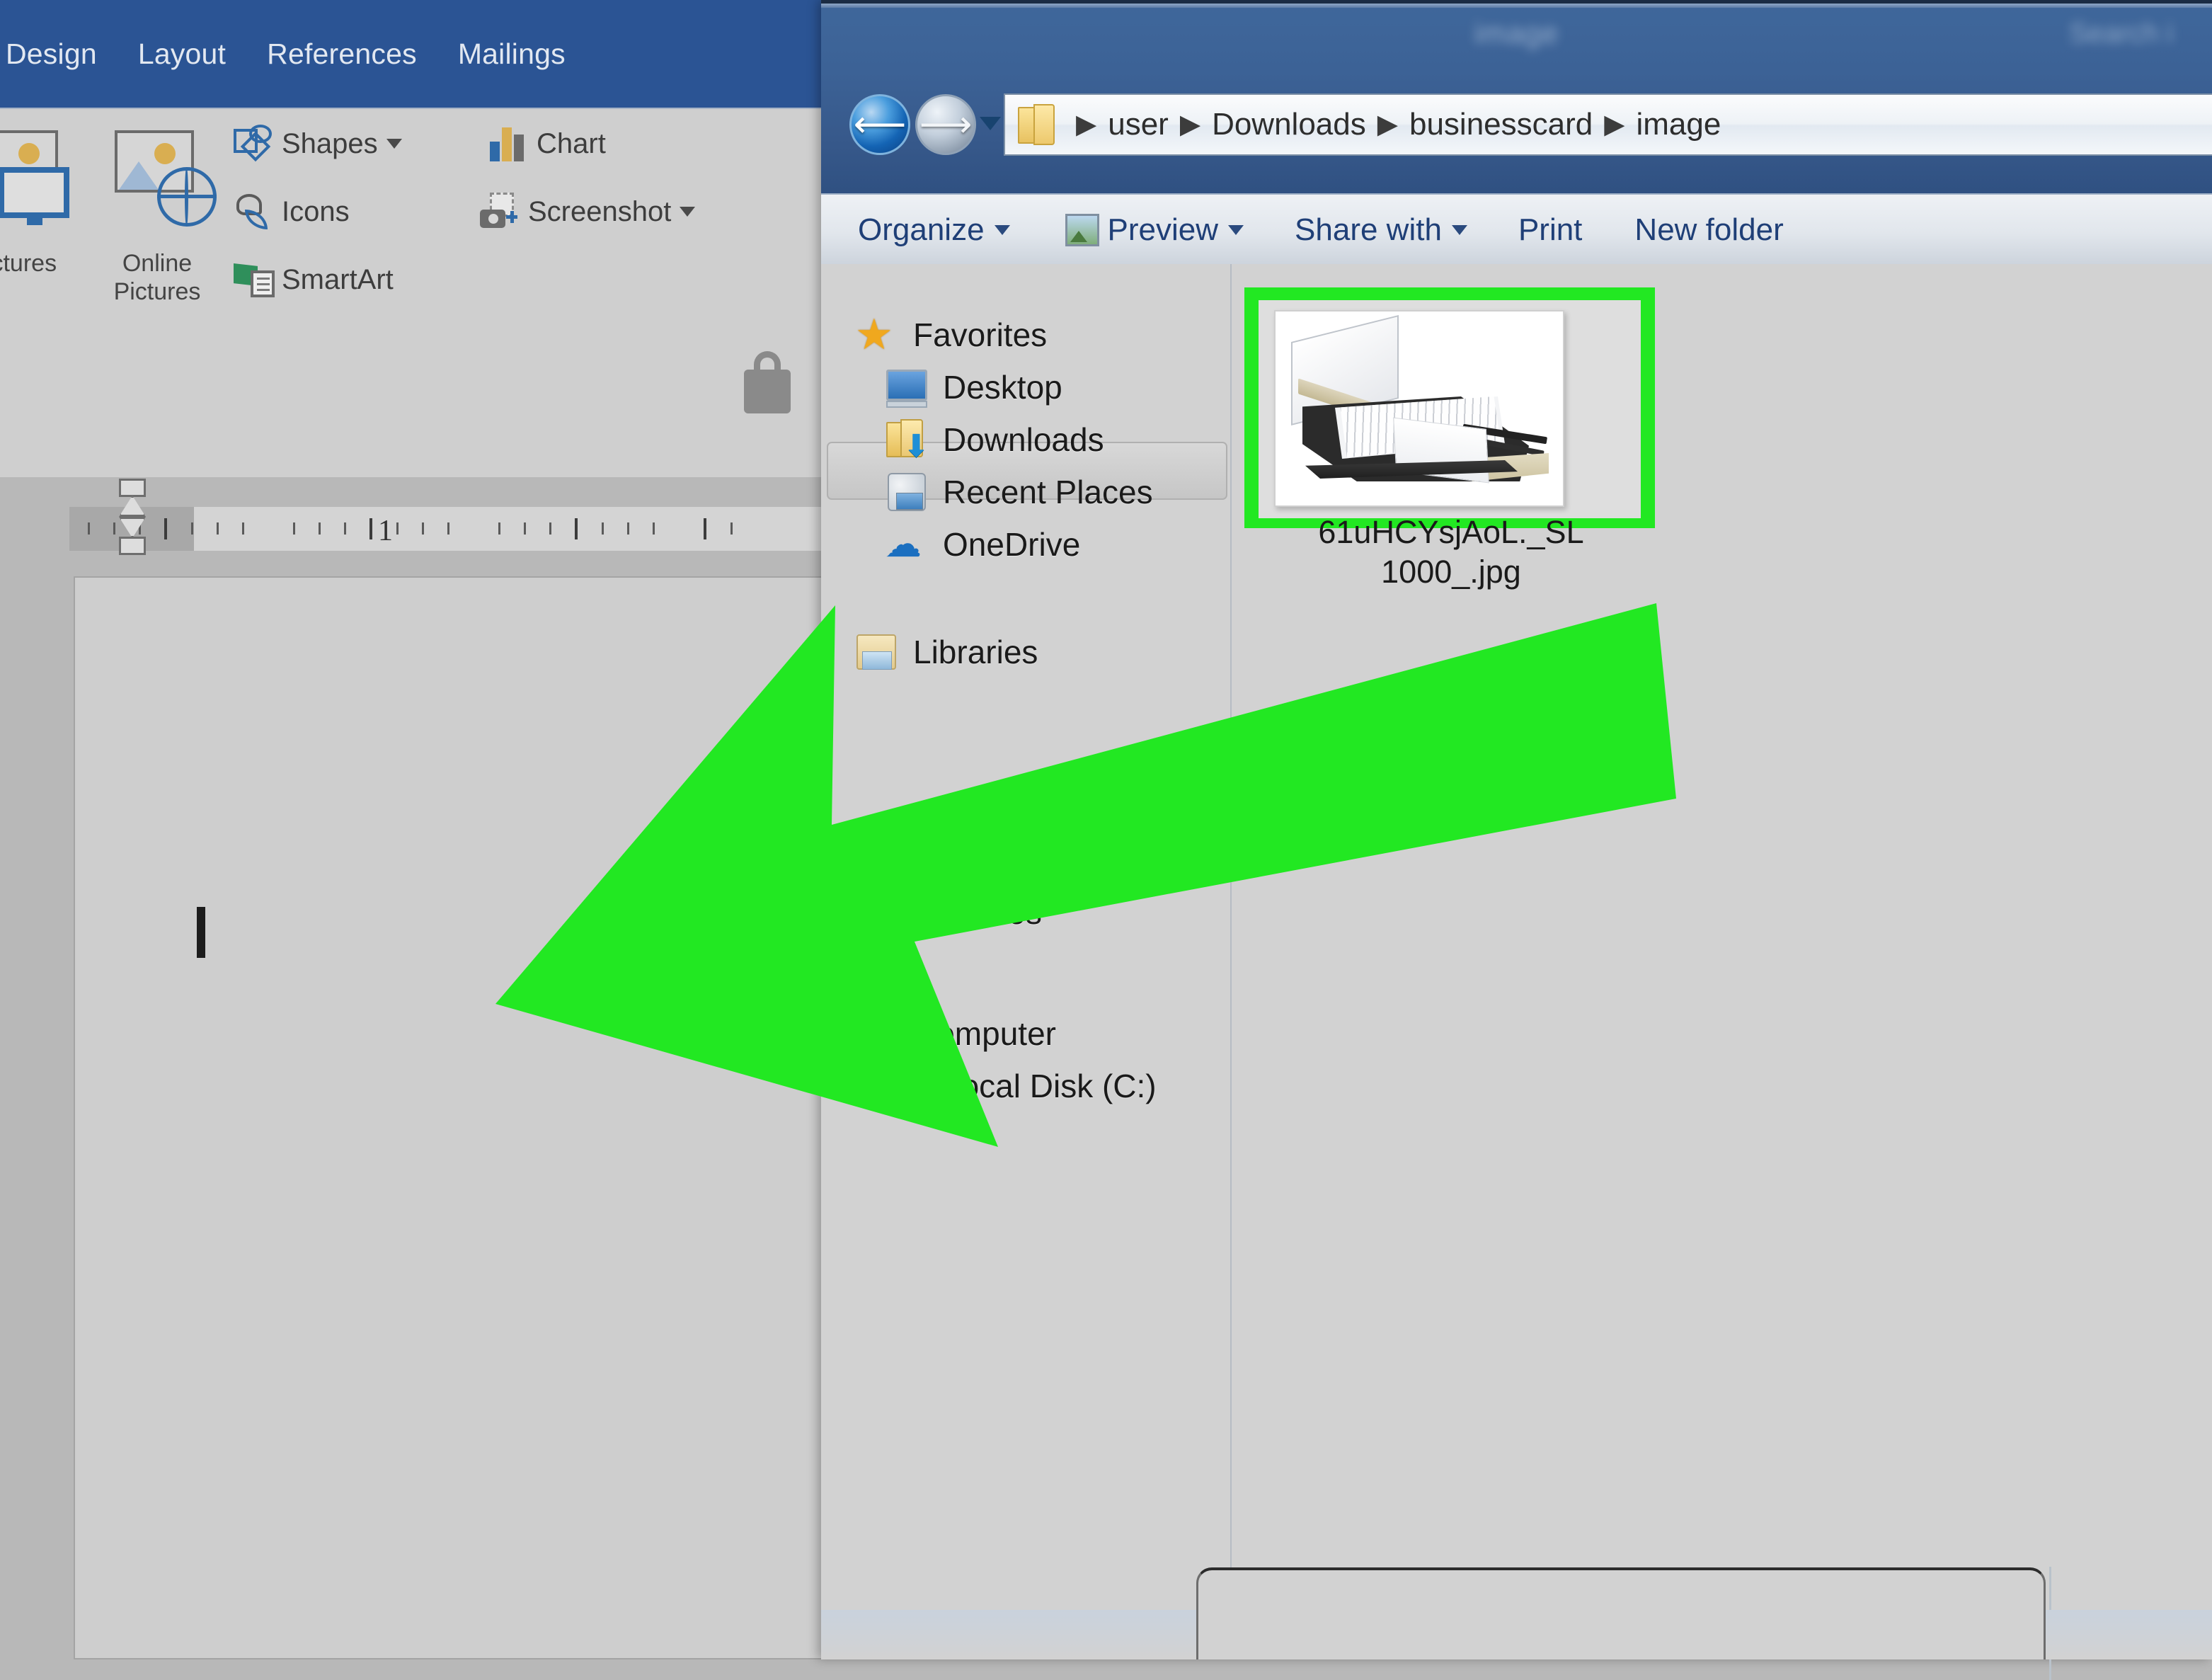  What do you see at coordinates (992, 912) in the screenshot?
I see `sidebar-label-videos: Videos` at bounding box center [992, 912].